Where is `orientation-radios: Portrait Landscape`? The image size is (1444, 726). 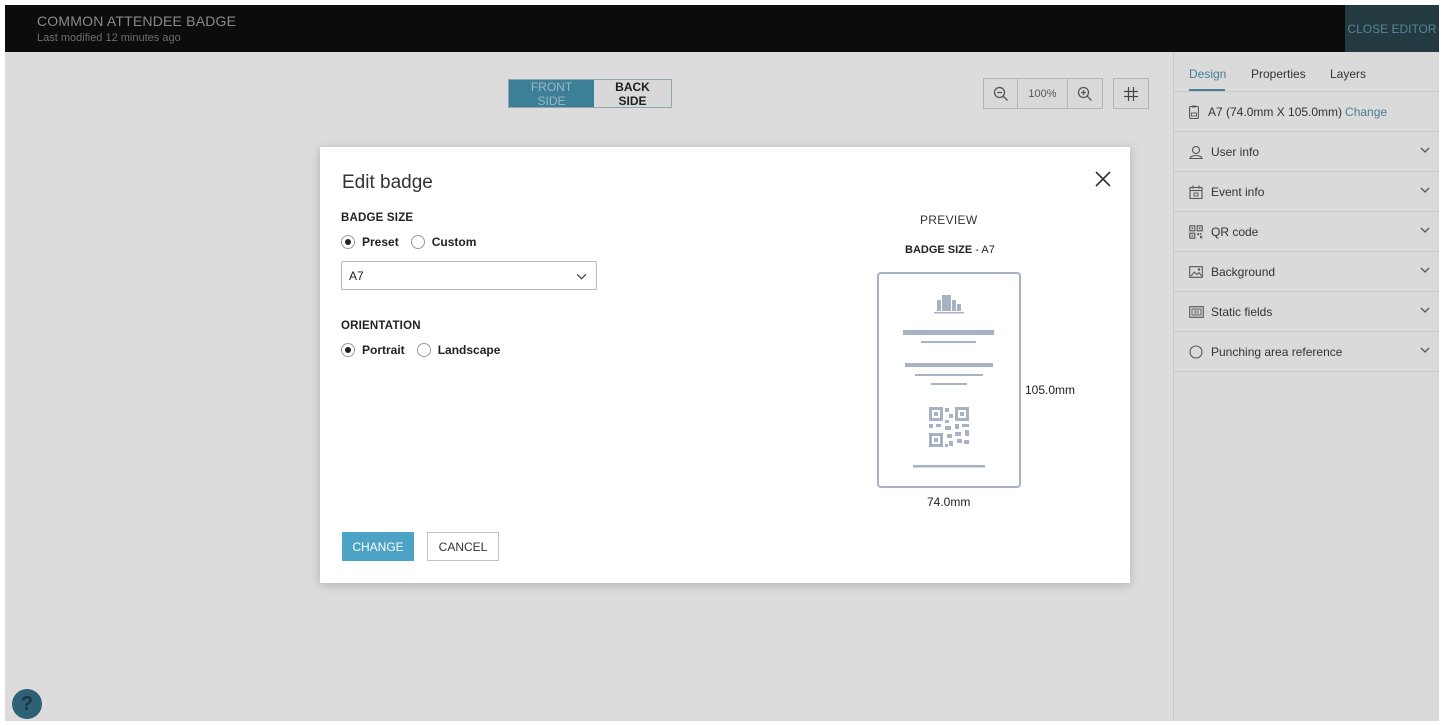 orientation-radios: Portrait Landscape is located at coordinates (420, 350).